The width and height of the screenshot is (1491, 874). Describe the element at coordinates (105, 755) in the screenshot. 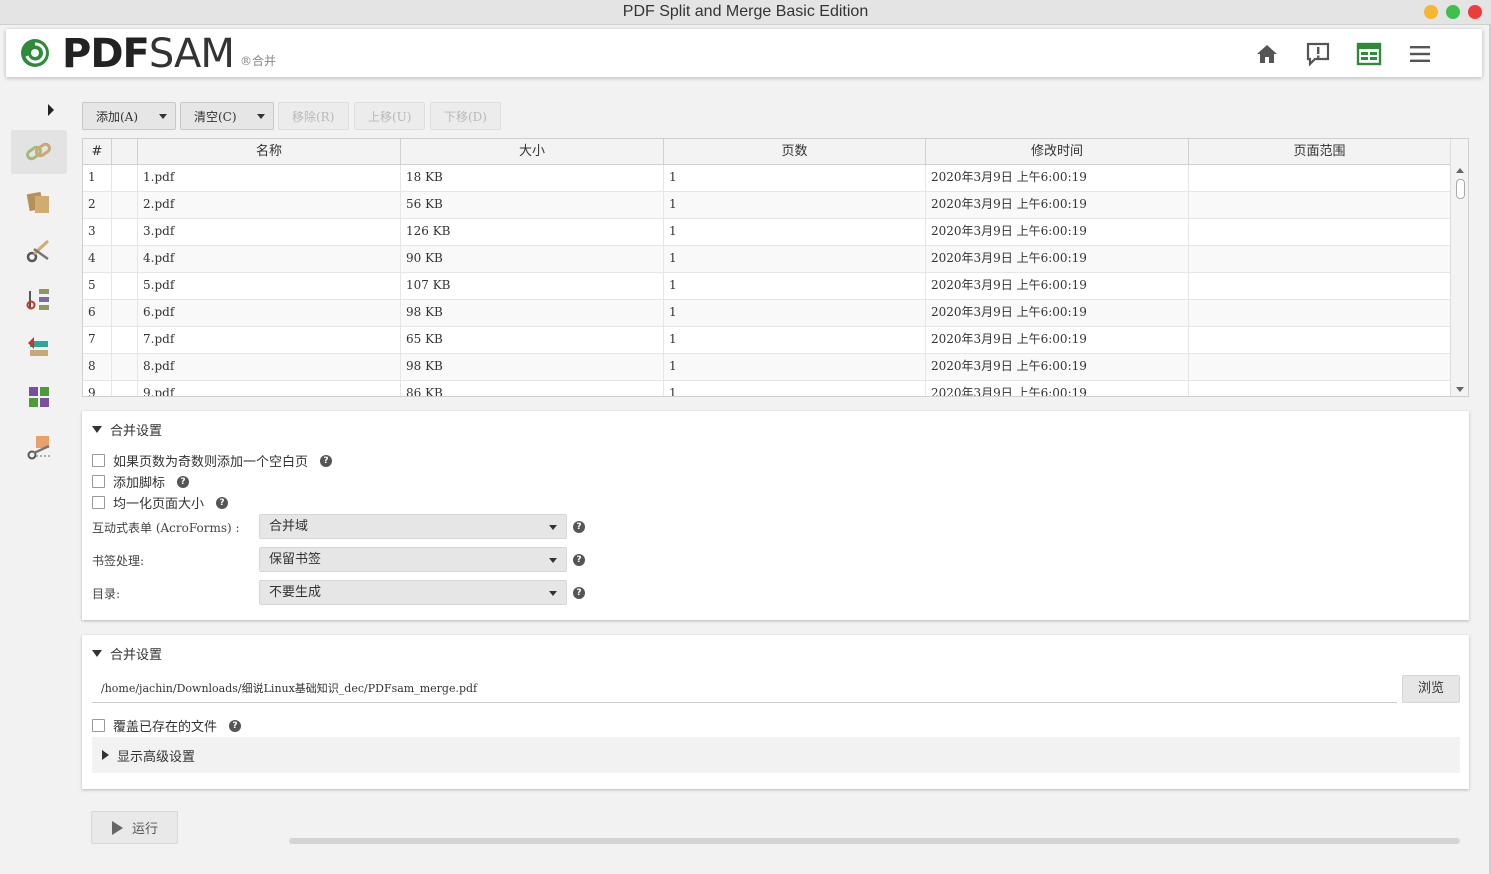

I see `expand-icon` at that location.